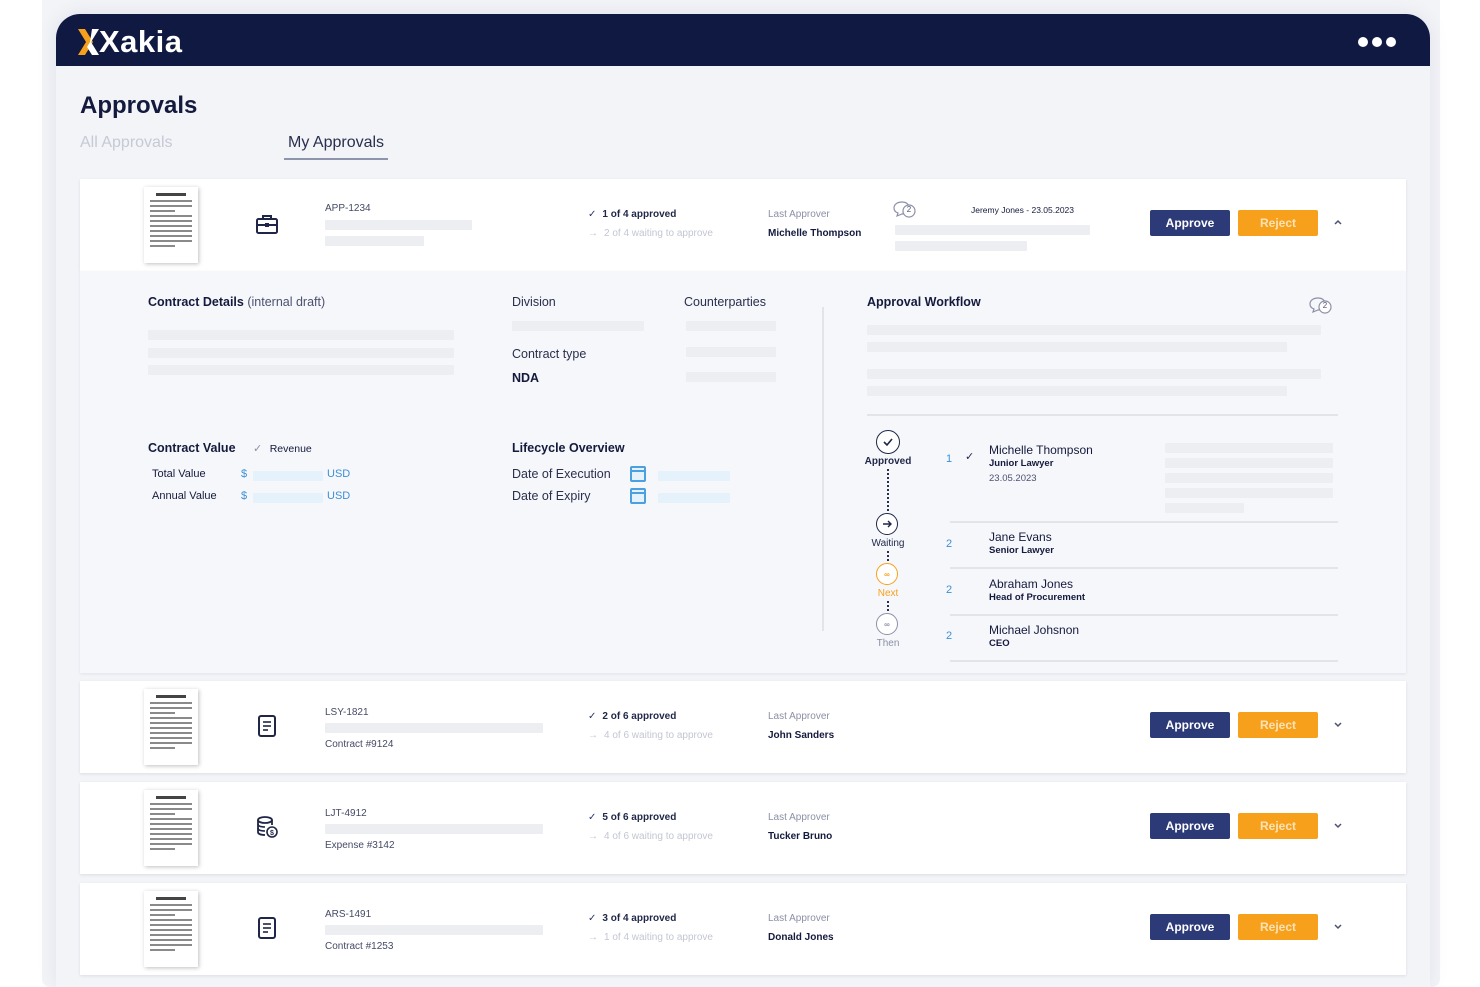 The width and height of the screenshot is (1480, 987). Describe the element at coordinates (89, 42) in the screenshot. I see `logo-mark-icon` at that location.